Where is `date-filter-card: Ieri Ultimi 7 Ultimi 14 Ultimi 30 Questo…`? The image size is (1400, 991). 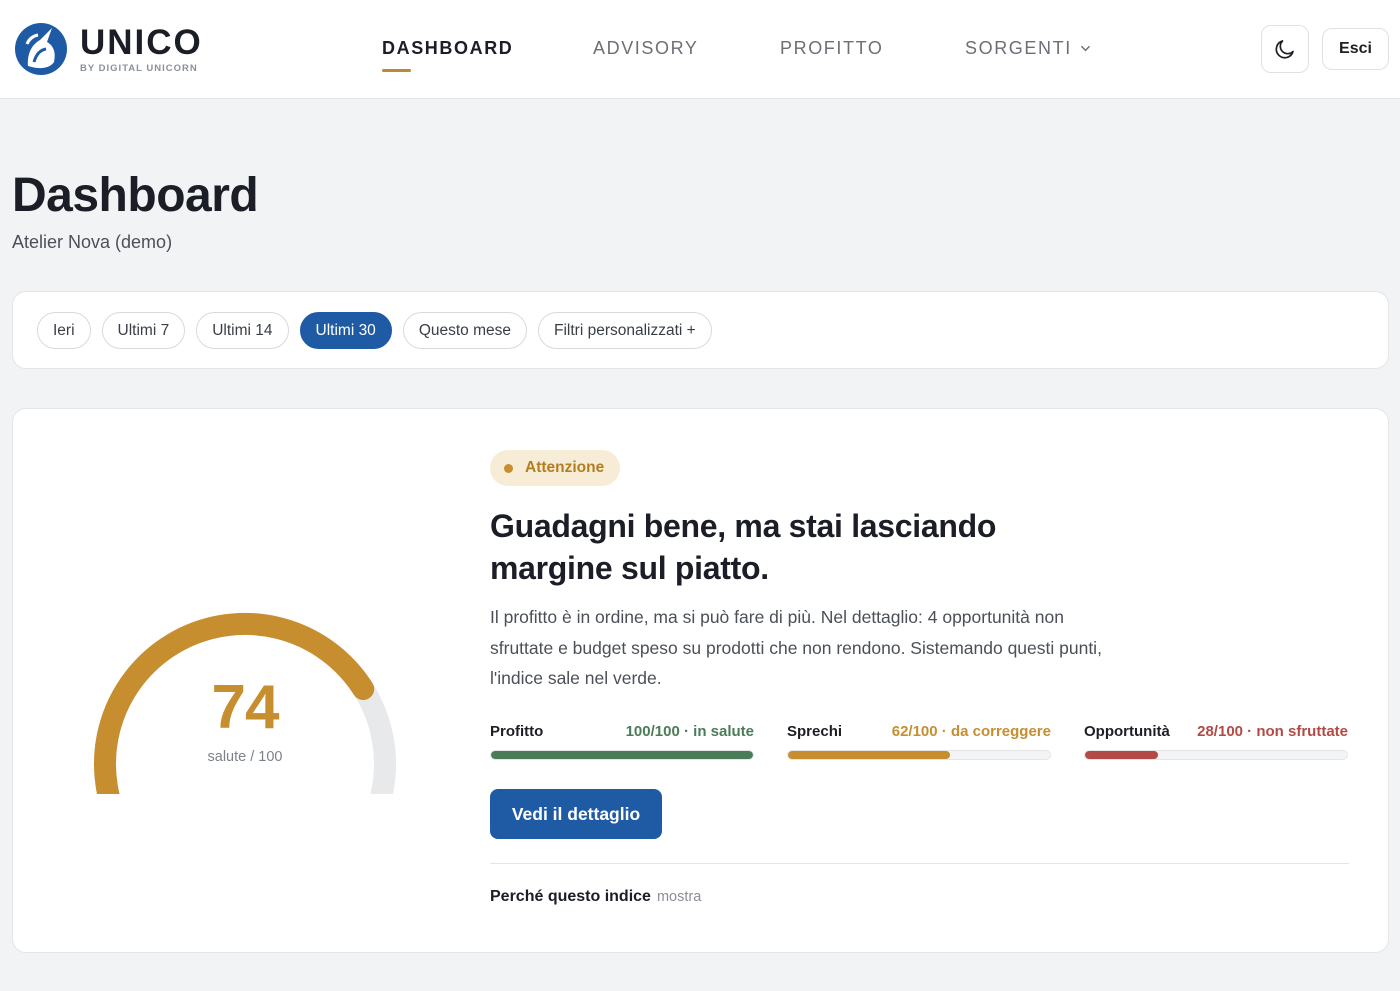 date-filter-card: Ieri Ultimi 7 Ultimi 14 Ultimi 30 Questo… is located at coordinates (700, 330).